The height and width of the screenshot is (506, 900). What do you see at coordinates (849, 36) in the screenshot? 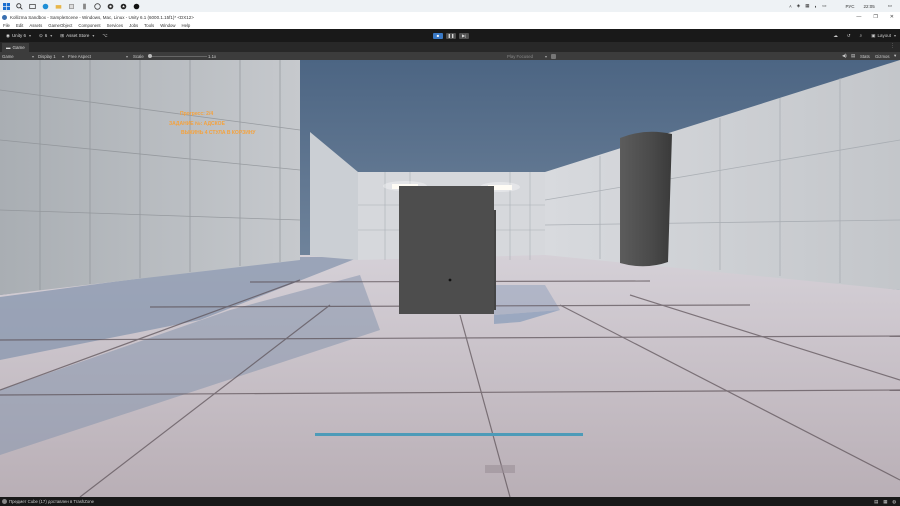
I see `undo-history-icon: ↺` at bounding box center [849, 36].